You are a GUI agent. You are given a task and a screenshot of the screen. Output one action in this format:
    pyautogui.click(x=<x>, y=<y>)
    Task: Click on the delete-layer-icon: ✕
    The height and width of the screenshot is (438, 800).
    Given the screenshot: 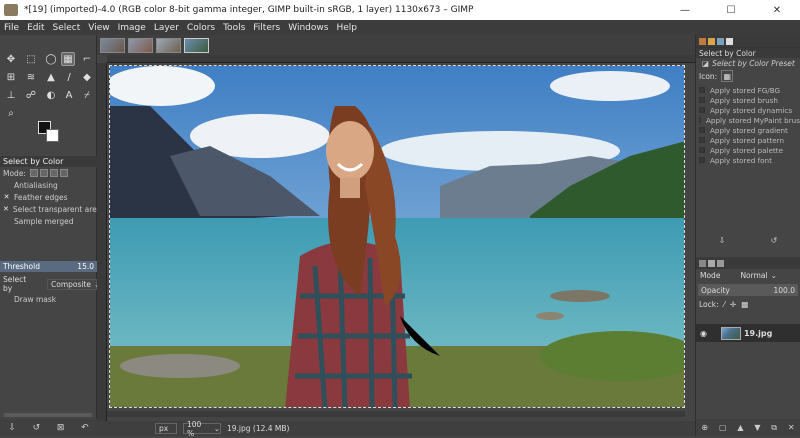 What is the action you would take?
    pyautogui.click(x=791, y=427)
    